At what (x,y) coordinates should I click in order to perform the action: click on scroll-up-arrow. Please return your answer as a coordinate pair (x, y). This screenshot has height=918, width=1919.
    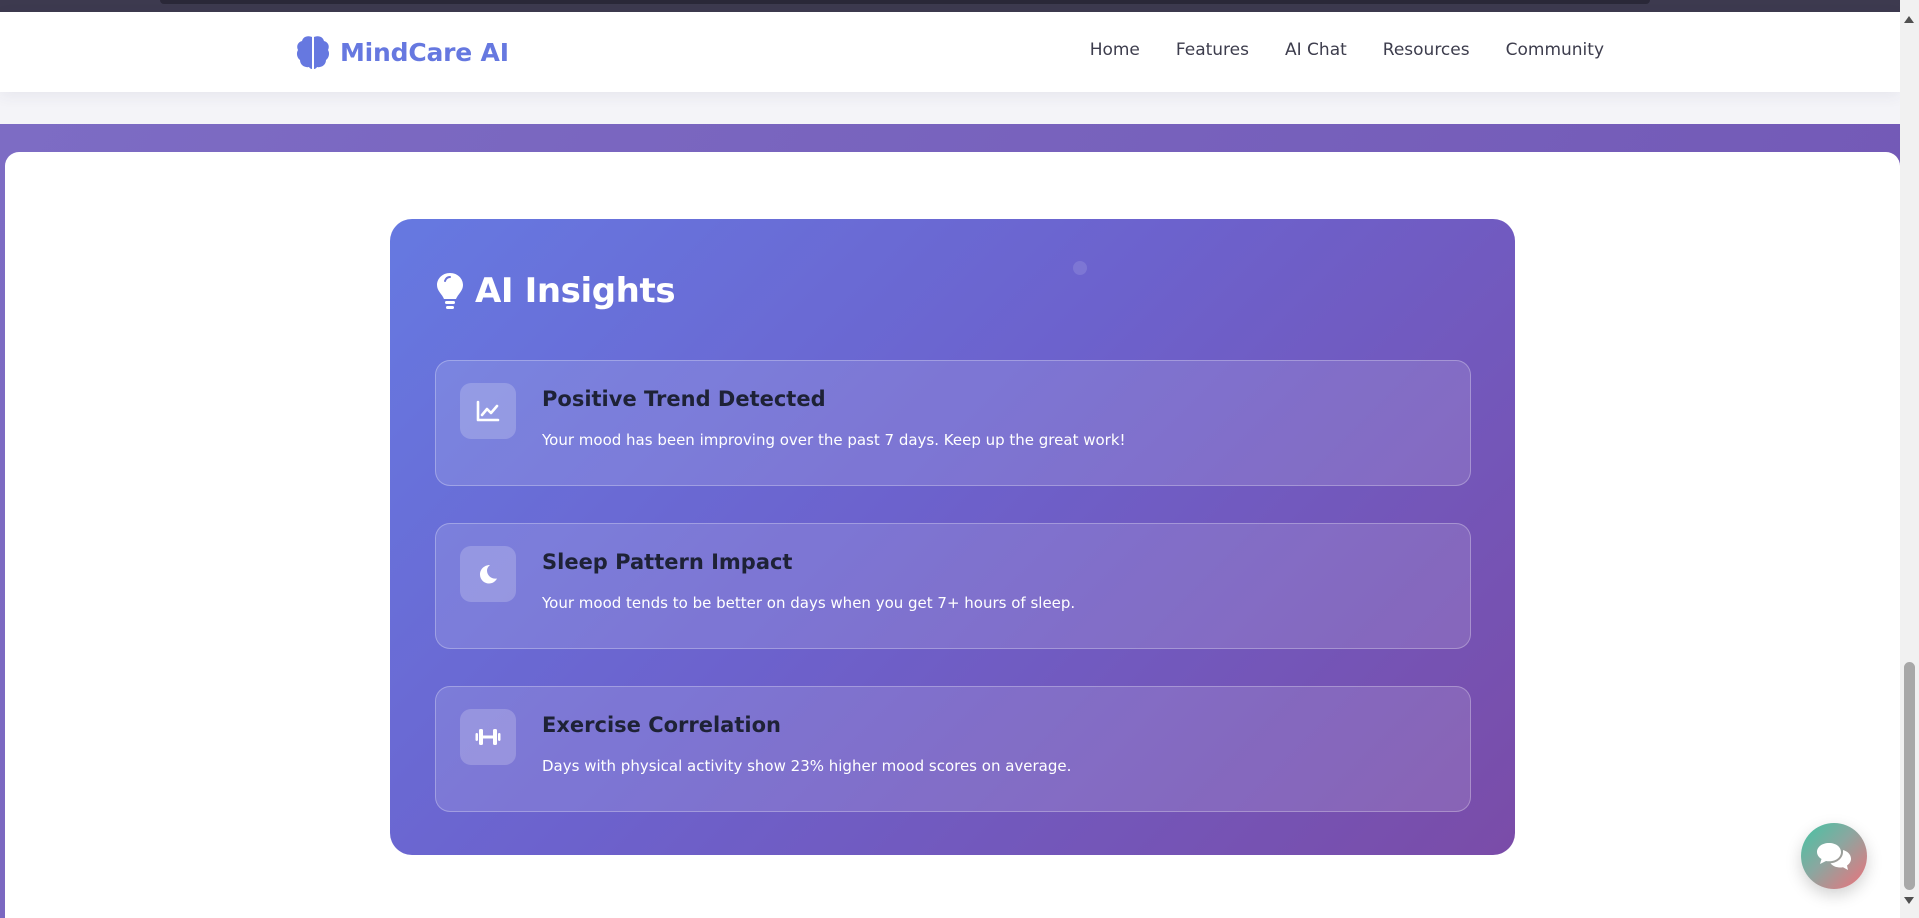
    Looking at the image, I should click on (1909, 19).